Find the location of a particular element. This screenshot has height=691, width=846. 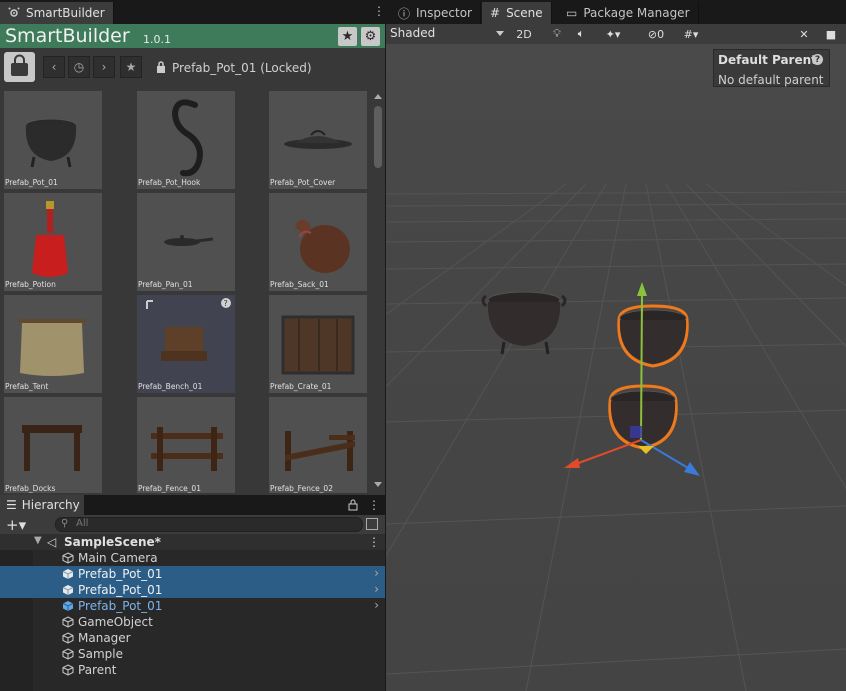

asset-tile: Prefab_Docks is located at coordinates (53, 445).